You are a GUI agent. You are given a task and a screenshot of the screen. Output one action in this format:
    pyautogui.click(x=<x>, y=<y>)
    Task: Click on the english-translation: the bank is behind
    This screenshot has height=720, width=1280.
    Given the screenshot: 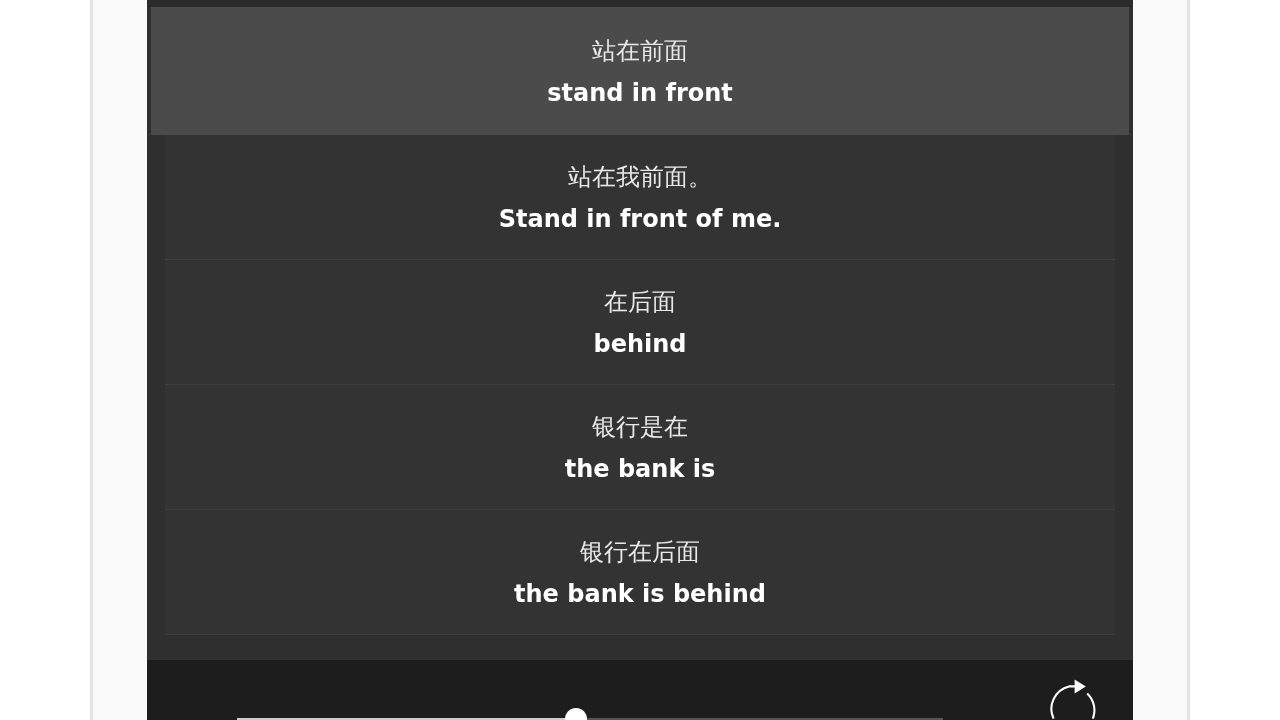 What is the action you would take?
    pyautogui.click(x=640, y=594)
    